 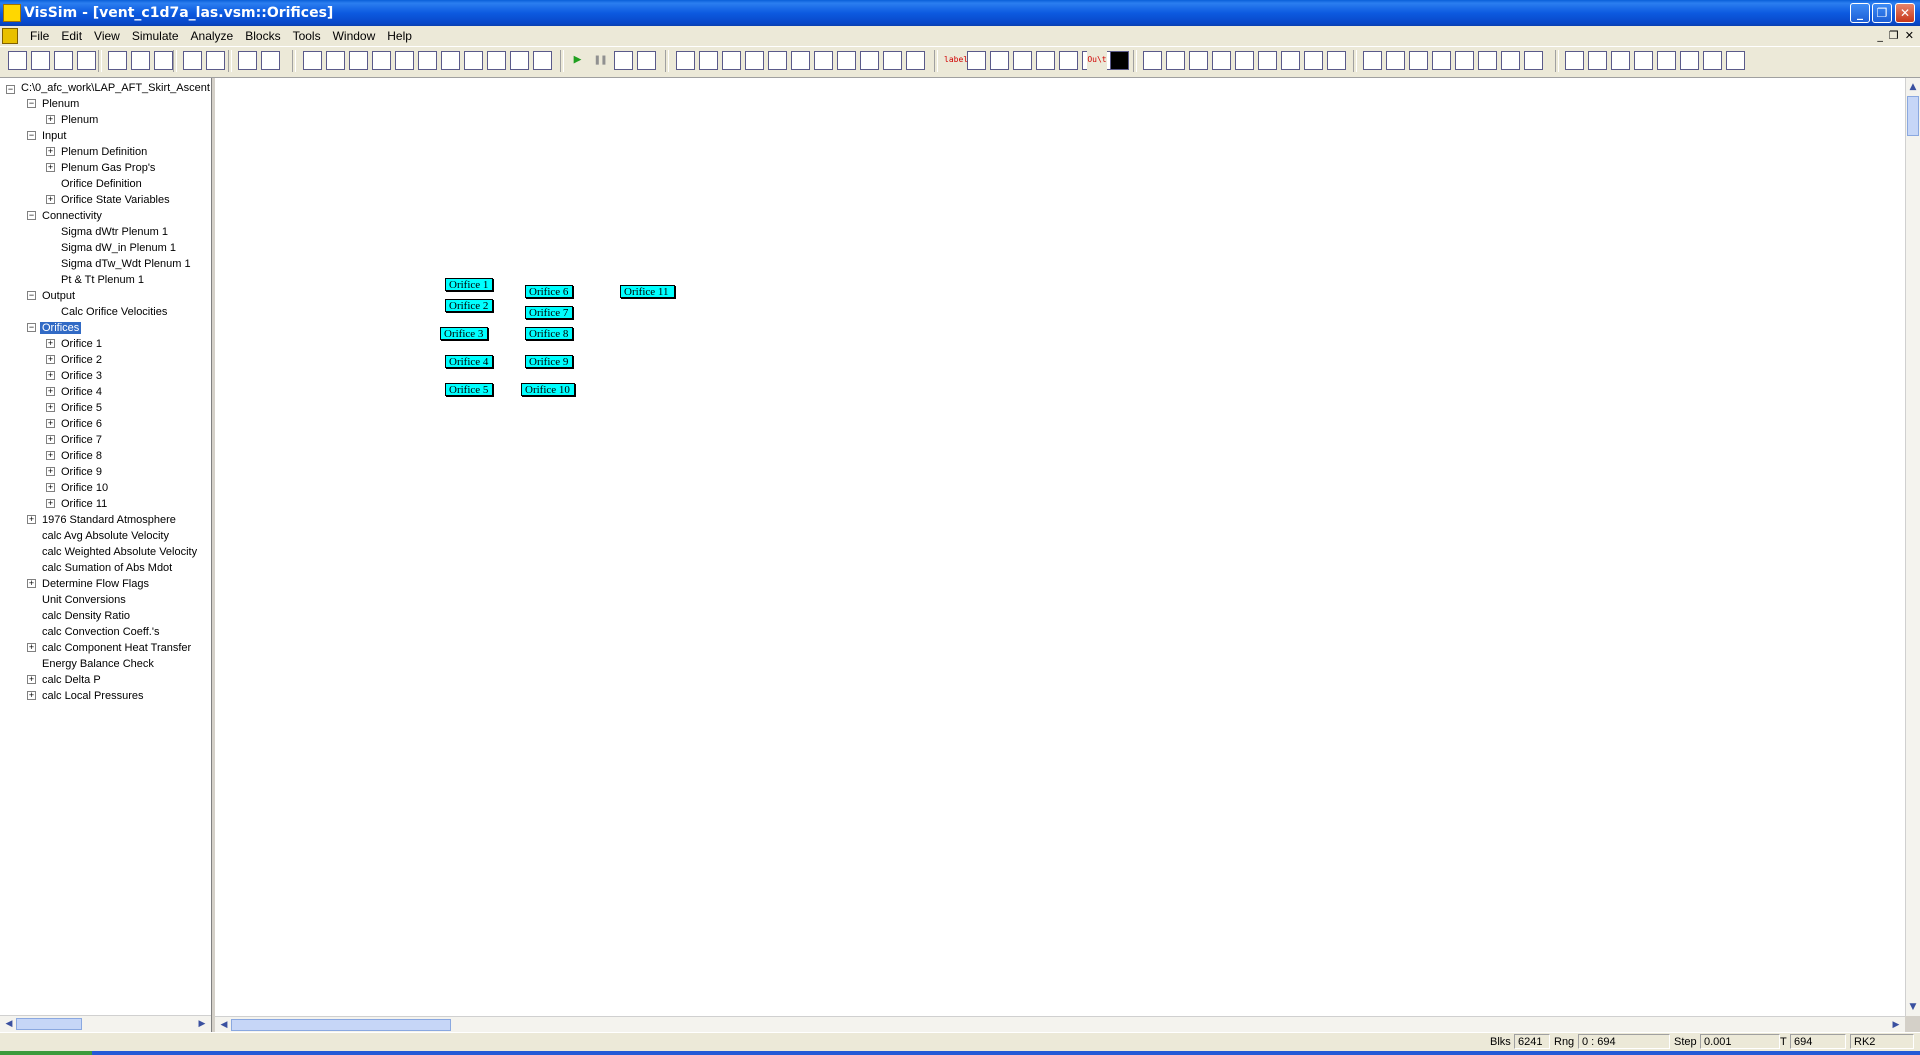 What do you see at coordinates (869, 60) in the screenshot?
I see `toolbar-tool-19-icon` at bounding box center [869, 60].